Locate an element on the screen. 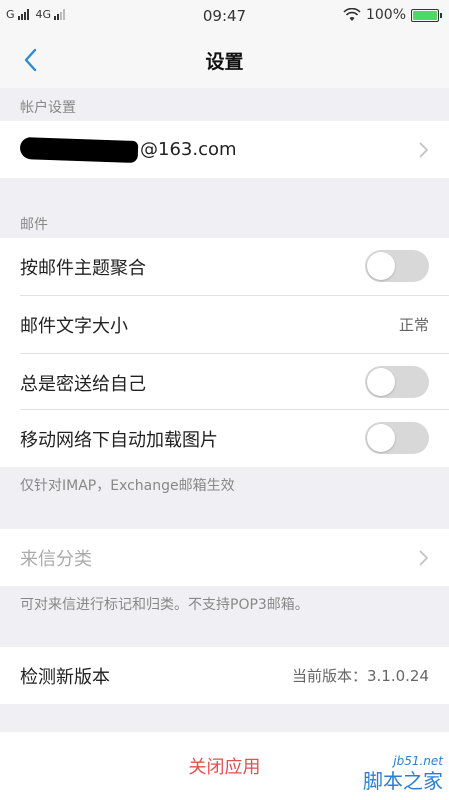 This screenshot has height=800, width=449. account-email: @163.com is located at coordinates (188, 149).